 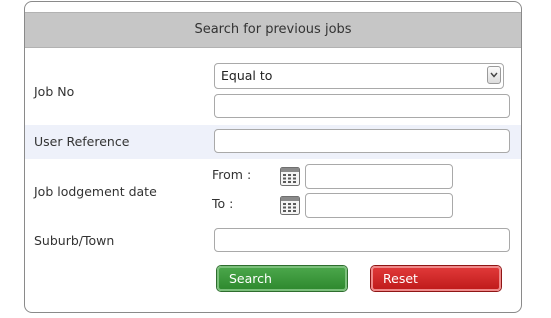 What do you see at coordinates (273, 30) in the screenshot?
I see `panel-title: Search for previous jobs` at bounding box center [273, 30].